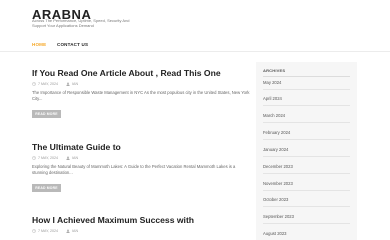  I want to click on archive-link: August 2023, so click(306, 234).